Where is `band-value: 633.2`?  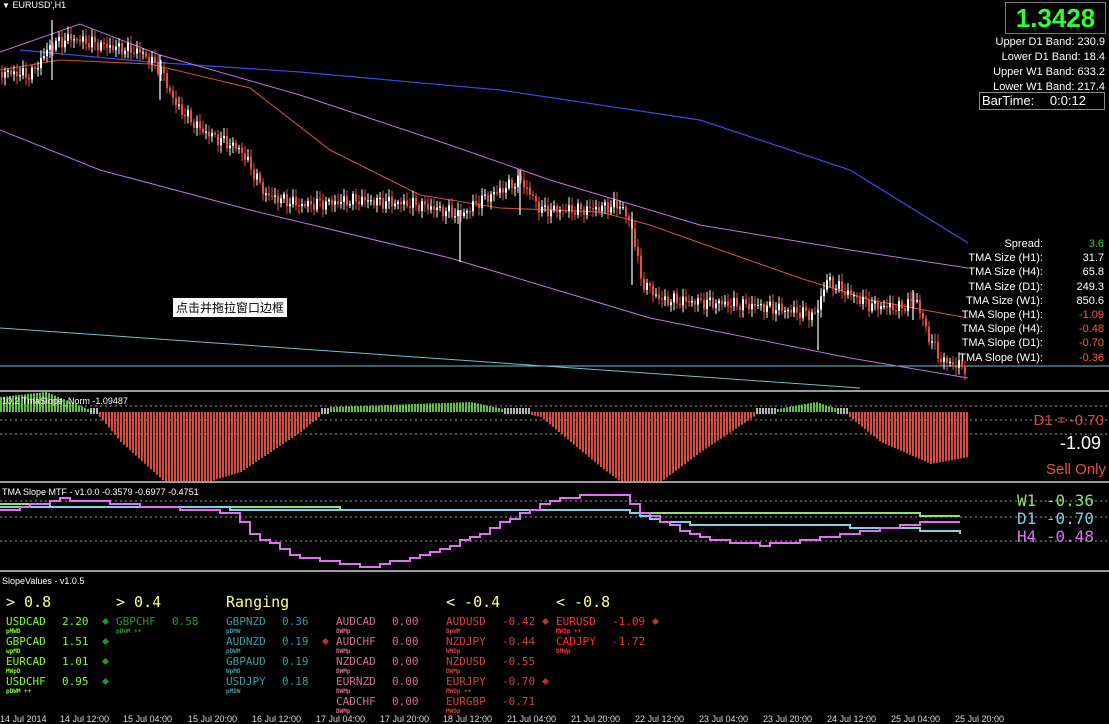 band-value: 633.2 is located at coordinates (1091, 72).